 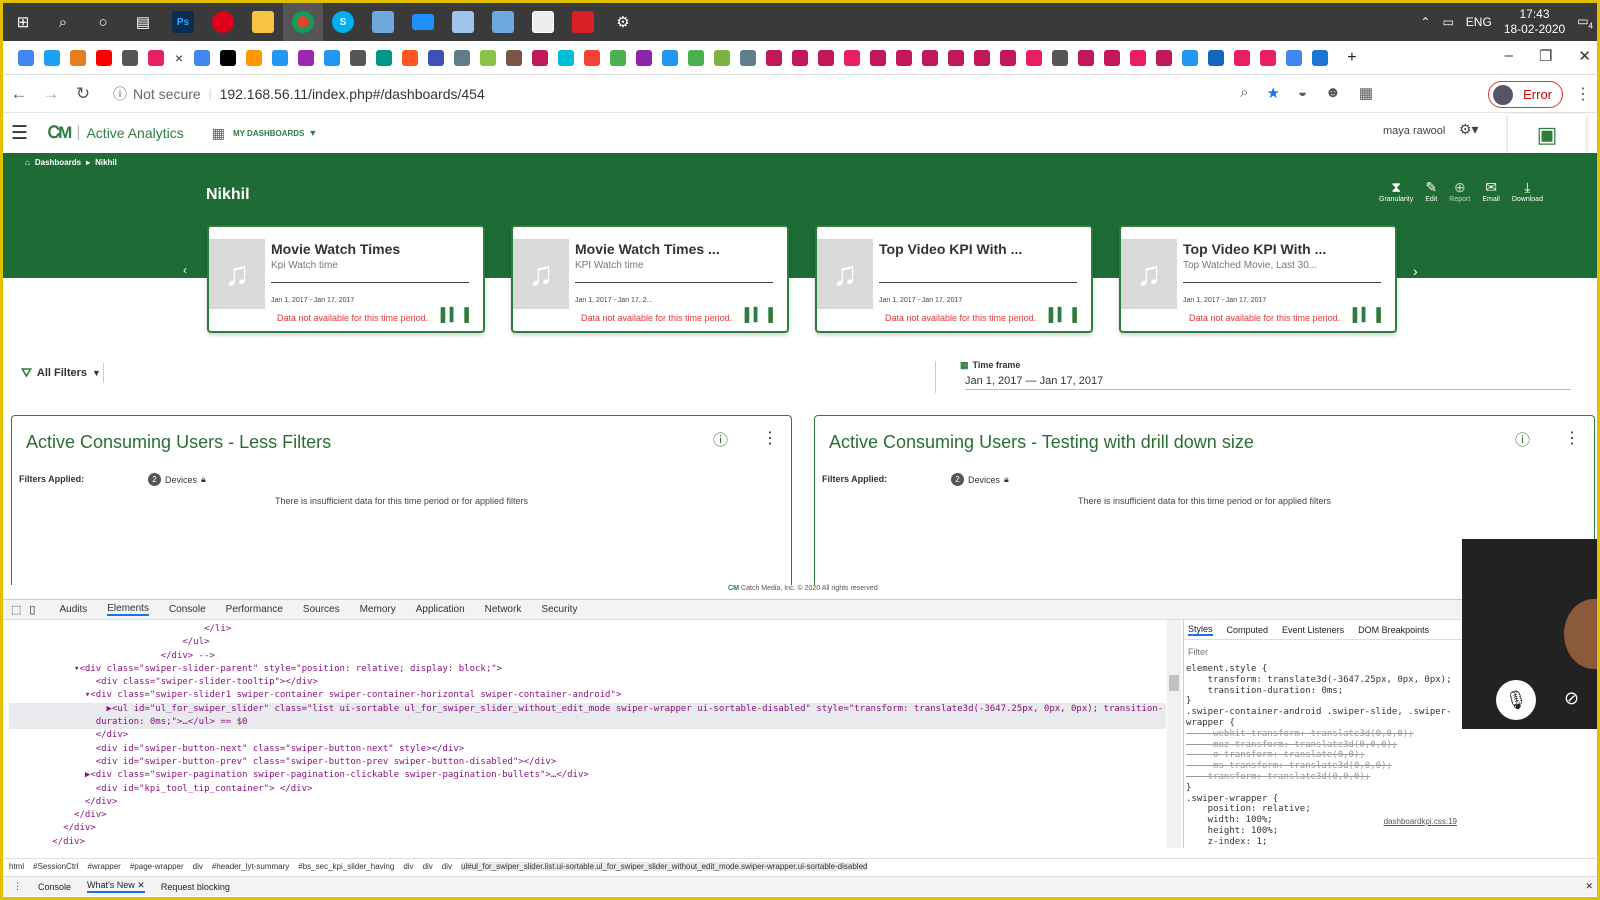 What do you see at coordinates (378, 609) in the screenshot?
I see `tab-memory: Memory` at bounding box center [378, 609].